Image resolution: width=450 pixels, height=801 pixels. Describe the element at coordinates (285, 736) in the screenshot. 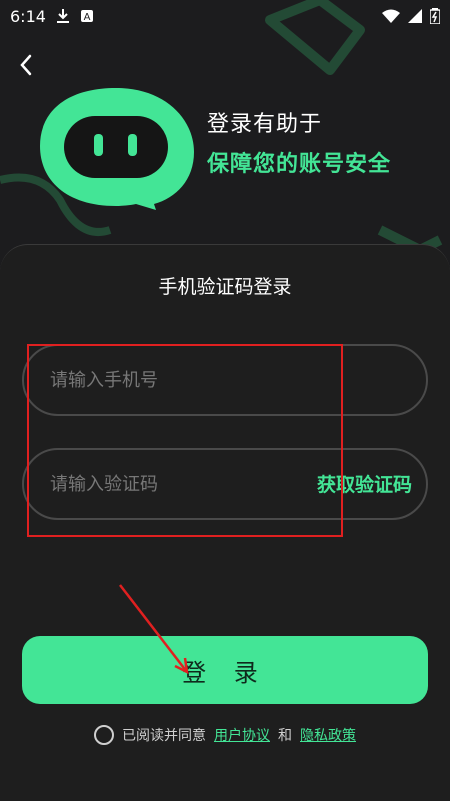

I see `agreement-and: 和` at that location.